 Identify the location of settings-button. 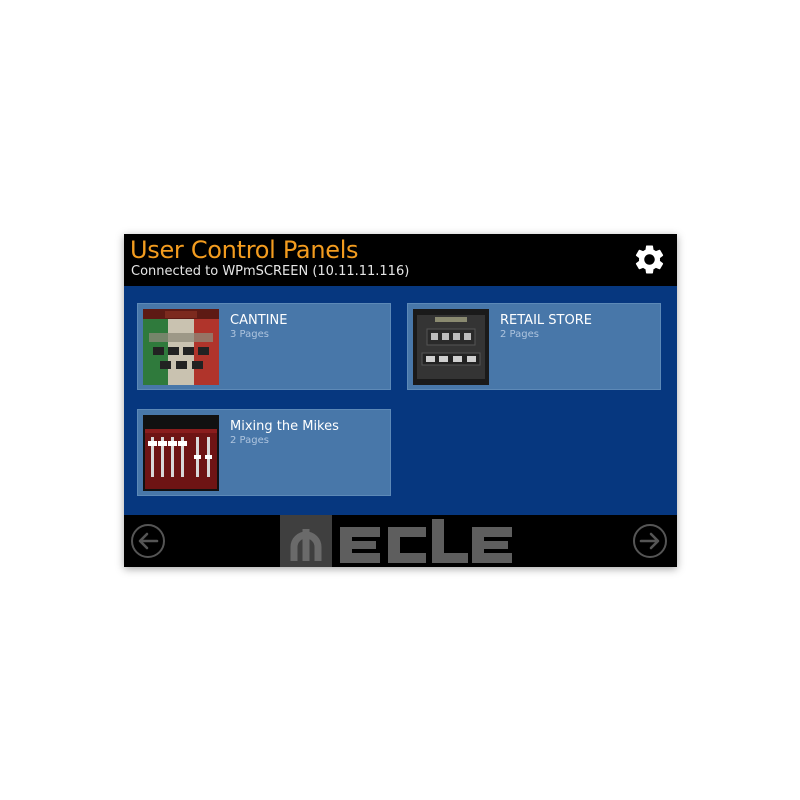
(649, 259).